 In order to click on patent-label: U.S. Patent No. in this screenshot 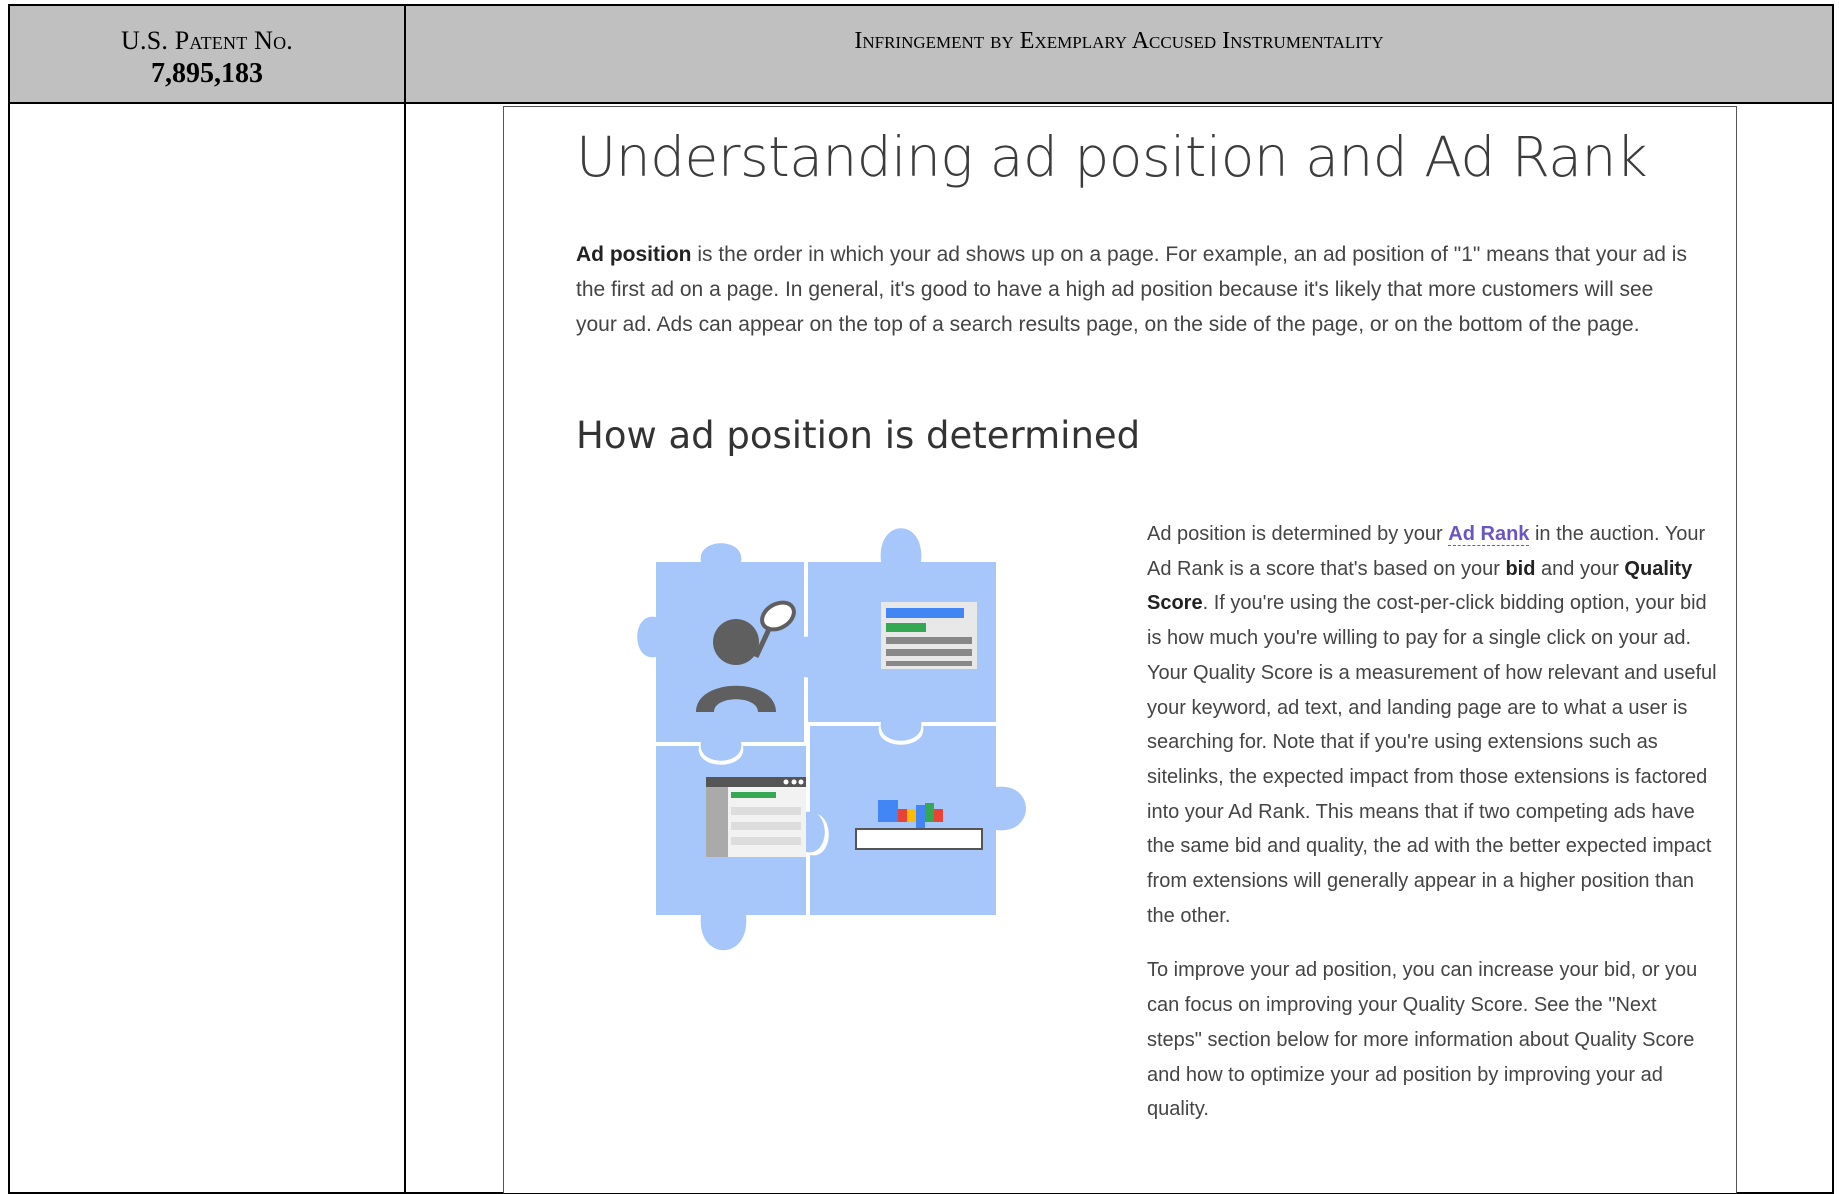, I will do `click(207, 40)`.